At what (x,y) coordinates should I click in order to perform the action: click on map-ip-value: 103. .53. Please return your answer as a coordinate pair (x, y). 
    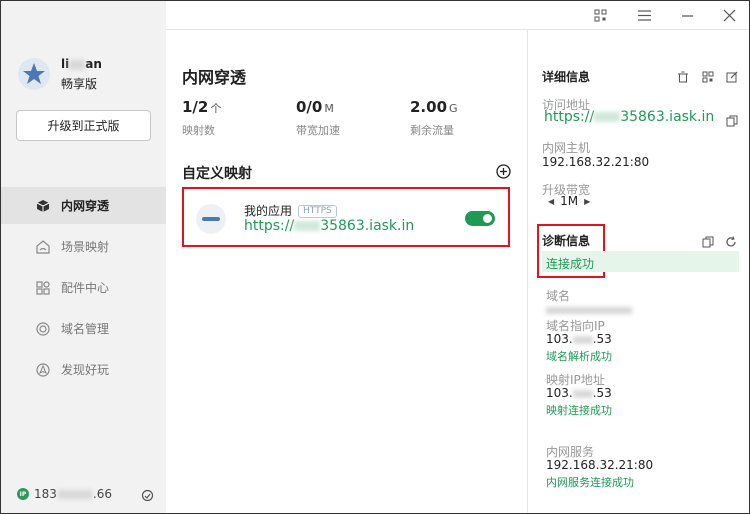
    Looking at the image, I should click on (579, 393).